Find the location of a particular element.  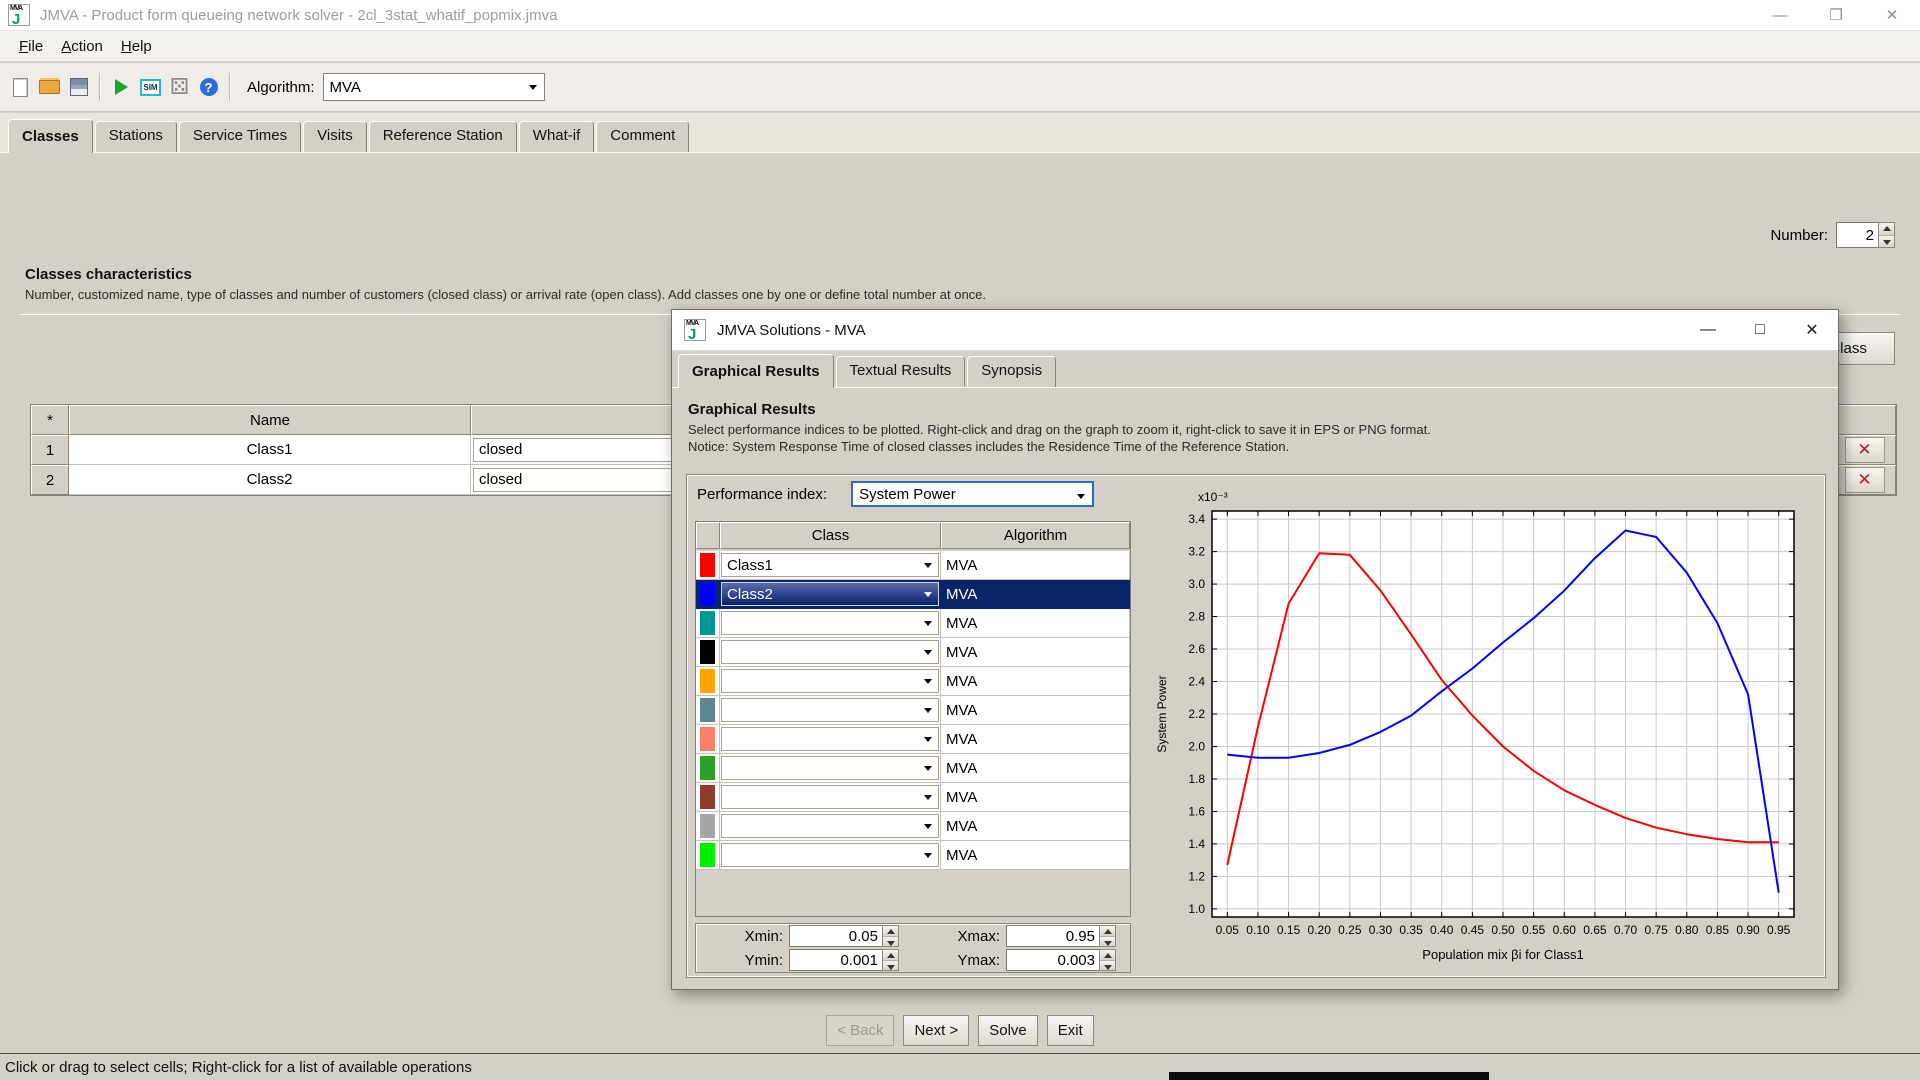

dialog-tabbar: Graphical Results Textual Results Synopsis is located at coordinates (1255, 369).